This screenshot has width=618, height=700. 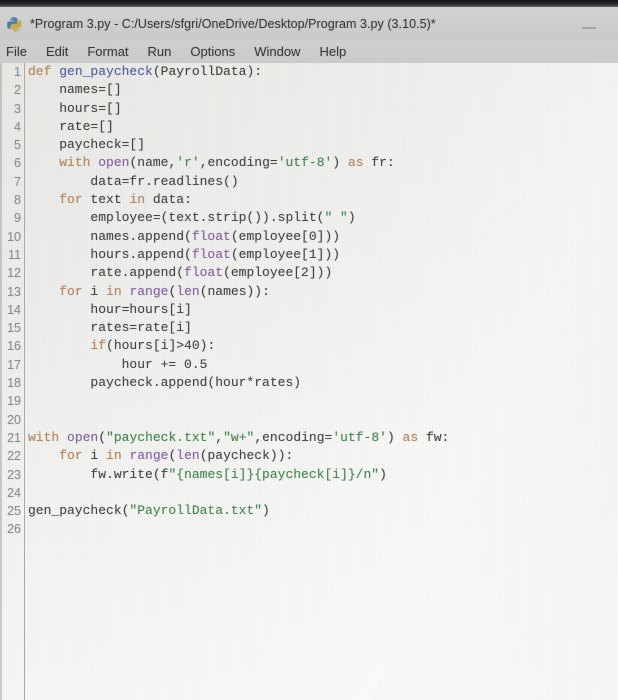 I want to click on menu-item-file: File, so click(x=16, y=51).